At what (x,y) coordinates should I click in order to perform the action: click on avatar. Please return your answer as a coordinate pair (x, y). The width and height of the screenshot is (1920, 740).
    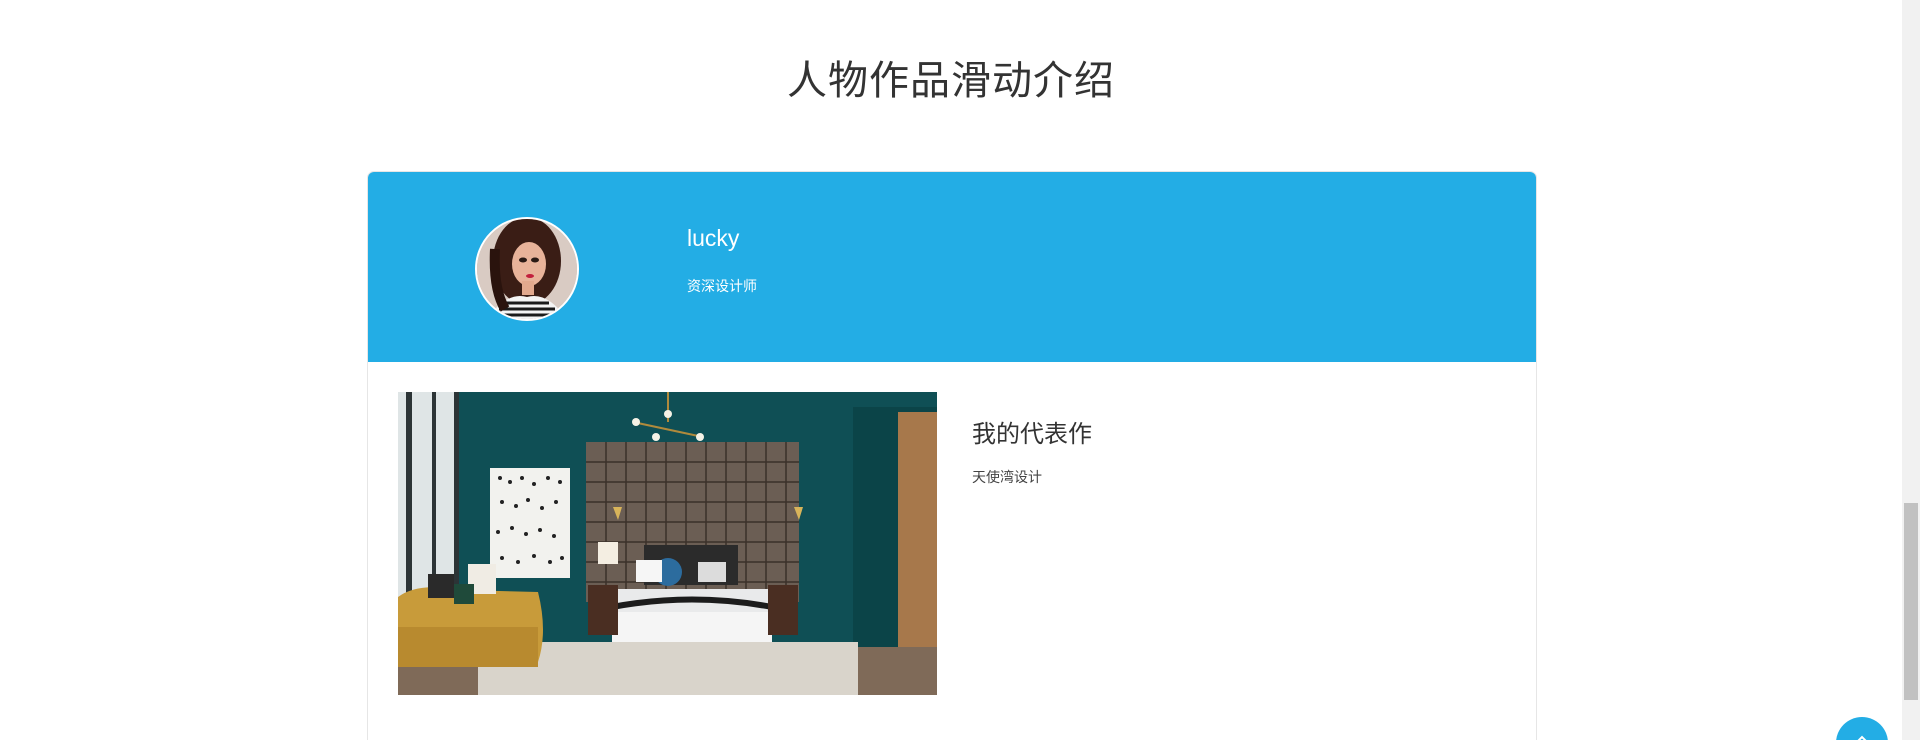
    Looking at the image, I should click on (527, 269).